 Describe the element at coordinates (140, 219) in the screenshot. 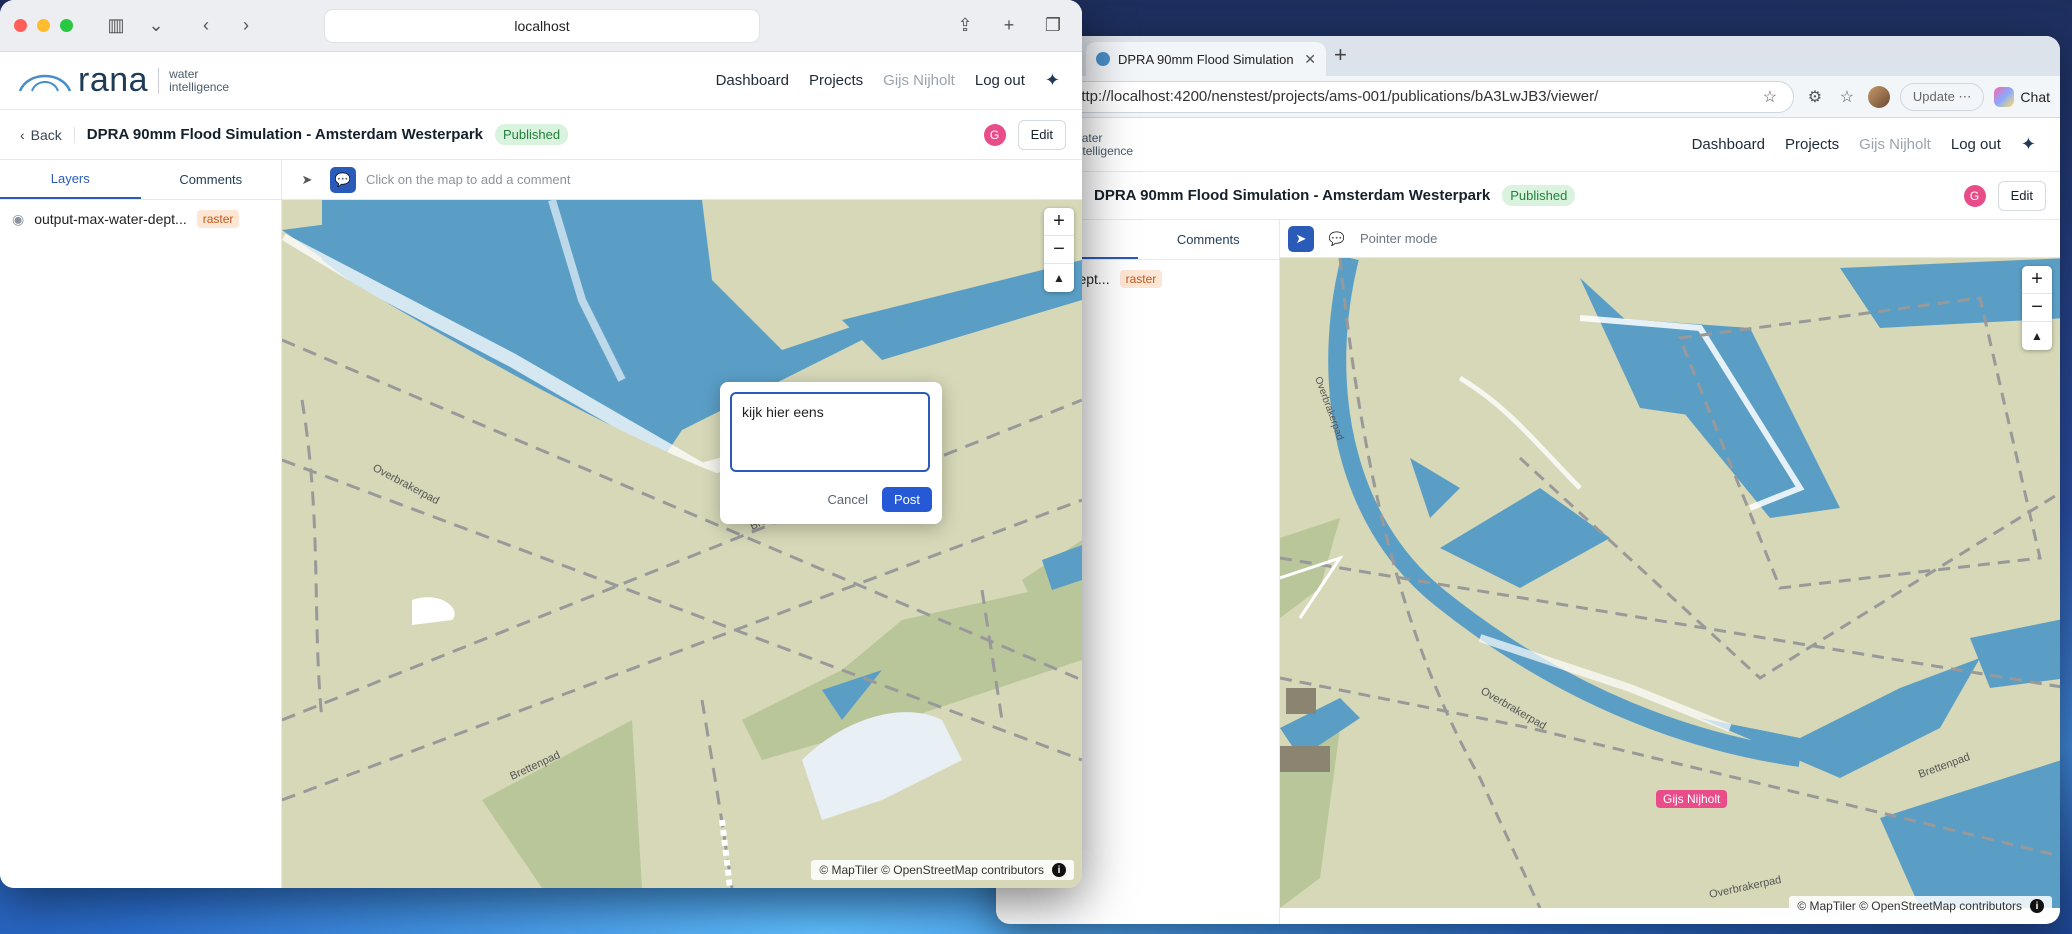

I see `layer-item: ◉ output-max-water-dept... raster` at that location.